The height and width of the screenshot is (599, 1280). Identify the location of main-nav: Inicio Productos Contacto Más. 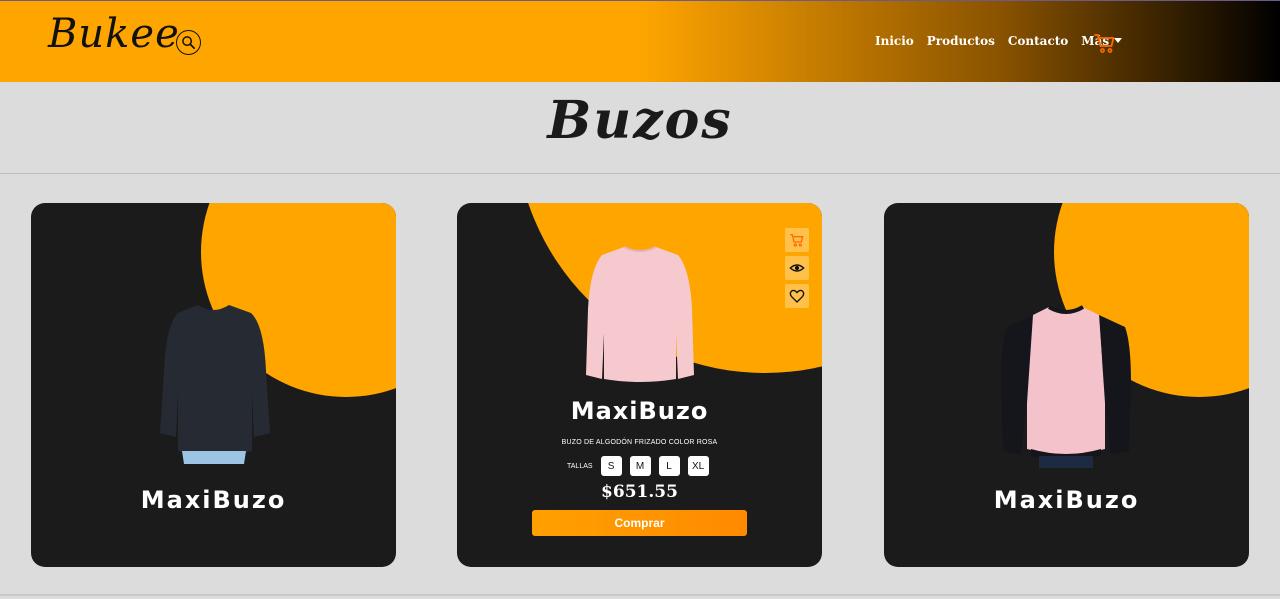
(999, 41).